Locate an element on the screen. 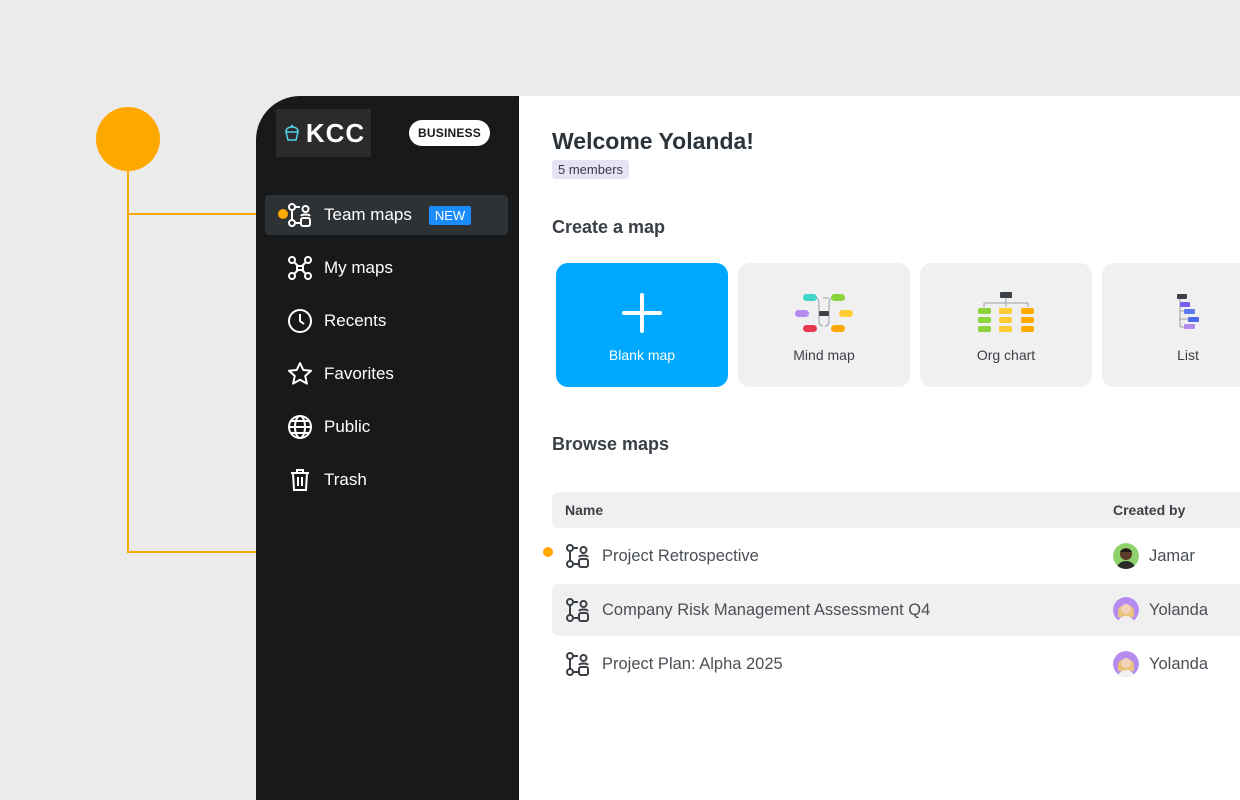  page-title: Welcome Yolanda! is located at coordinates (653, 141).